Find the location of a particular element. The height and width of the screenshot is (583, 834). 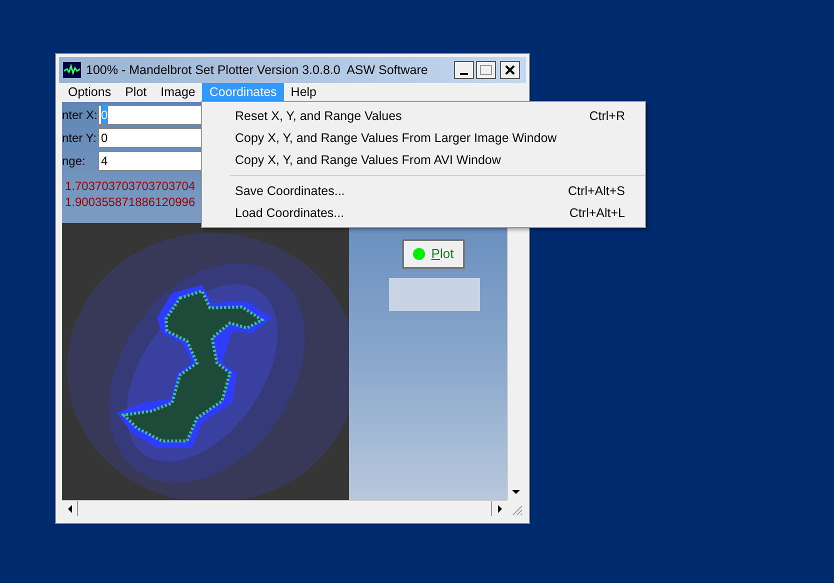

app-icon is located at coordinates (72, 70).